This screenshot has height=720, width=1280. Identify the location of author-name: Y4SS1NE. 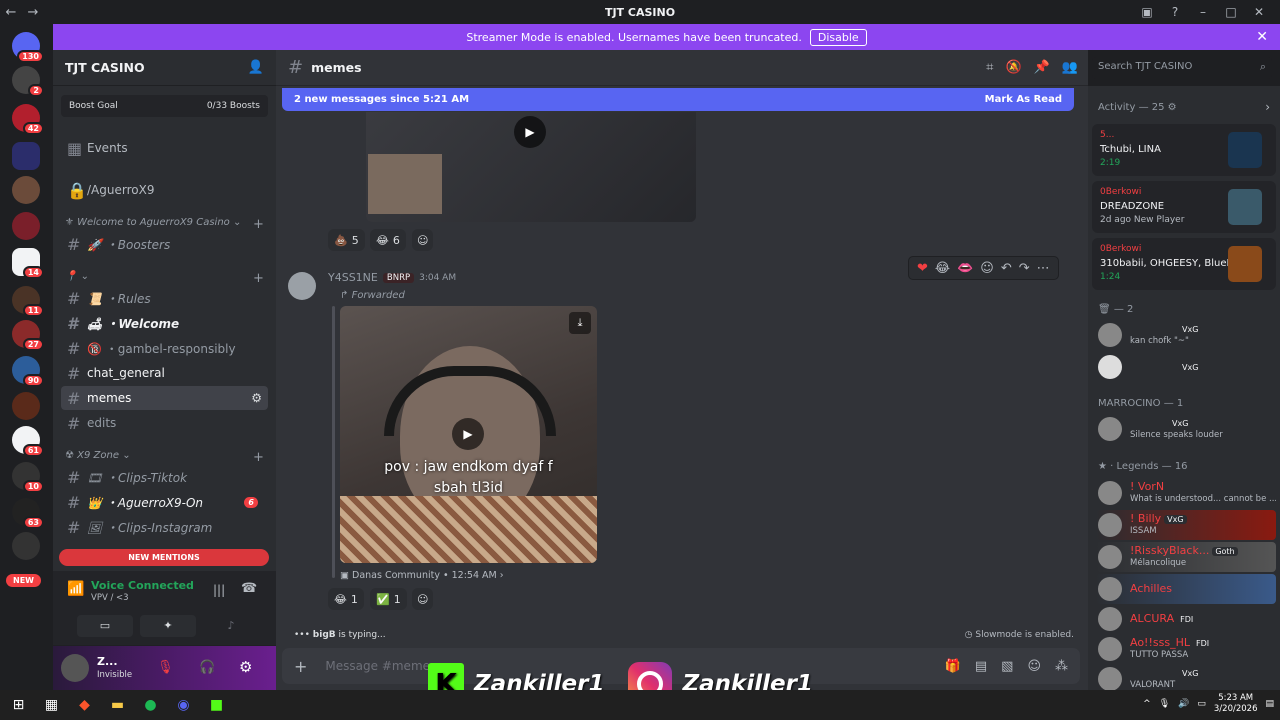
(353, 277).